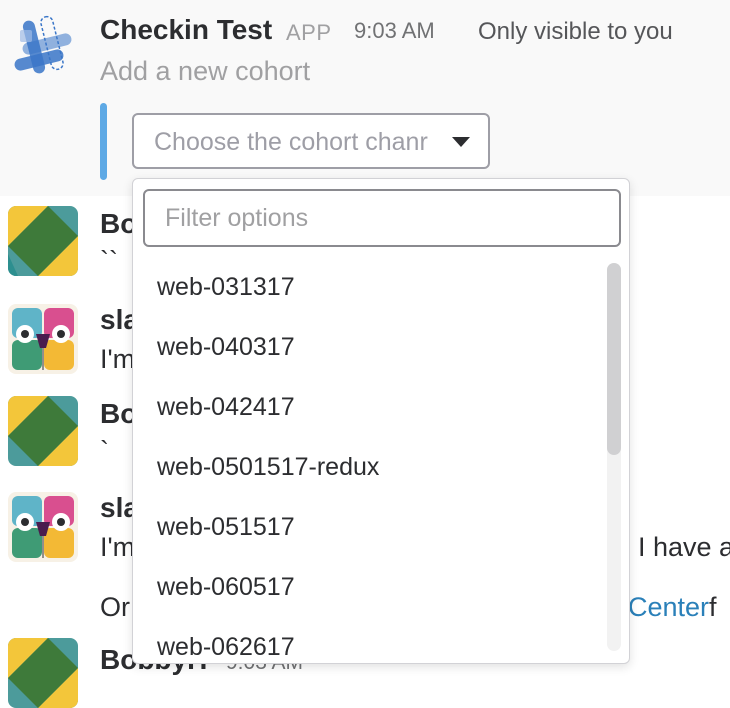 The height and width of the screenshot is (708, 730). Describe the element at coordinates (382, 218) in the screenshot. I see `filter-options-input` at that location.